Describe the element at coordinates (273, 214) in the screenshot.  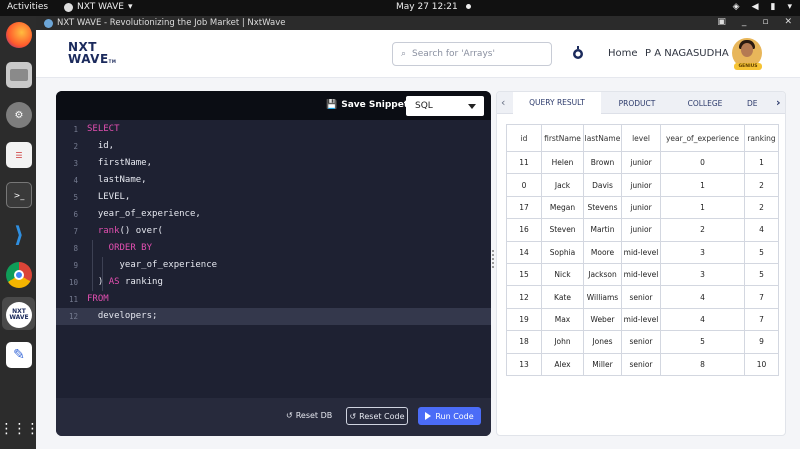
I see `code-line: 6 year_of_experience,` at that location.